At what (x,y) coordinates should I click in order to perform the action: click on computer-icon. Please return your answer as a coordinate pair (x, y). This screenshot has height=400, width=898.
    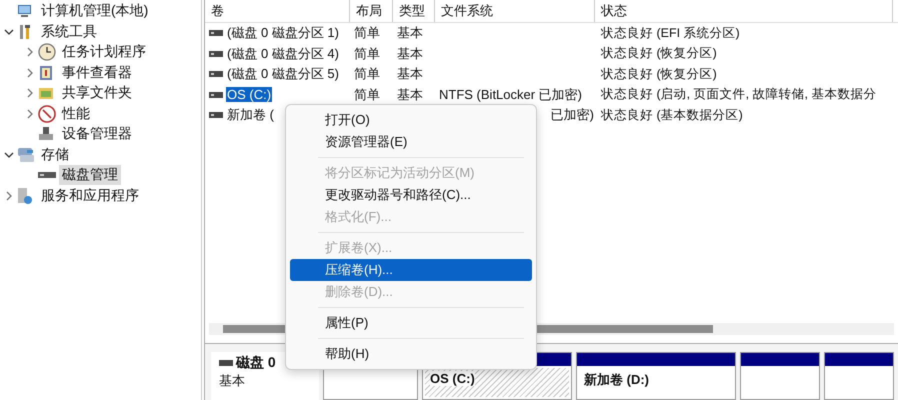
    Looking at the image, I should click on (25, 11).